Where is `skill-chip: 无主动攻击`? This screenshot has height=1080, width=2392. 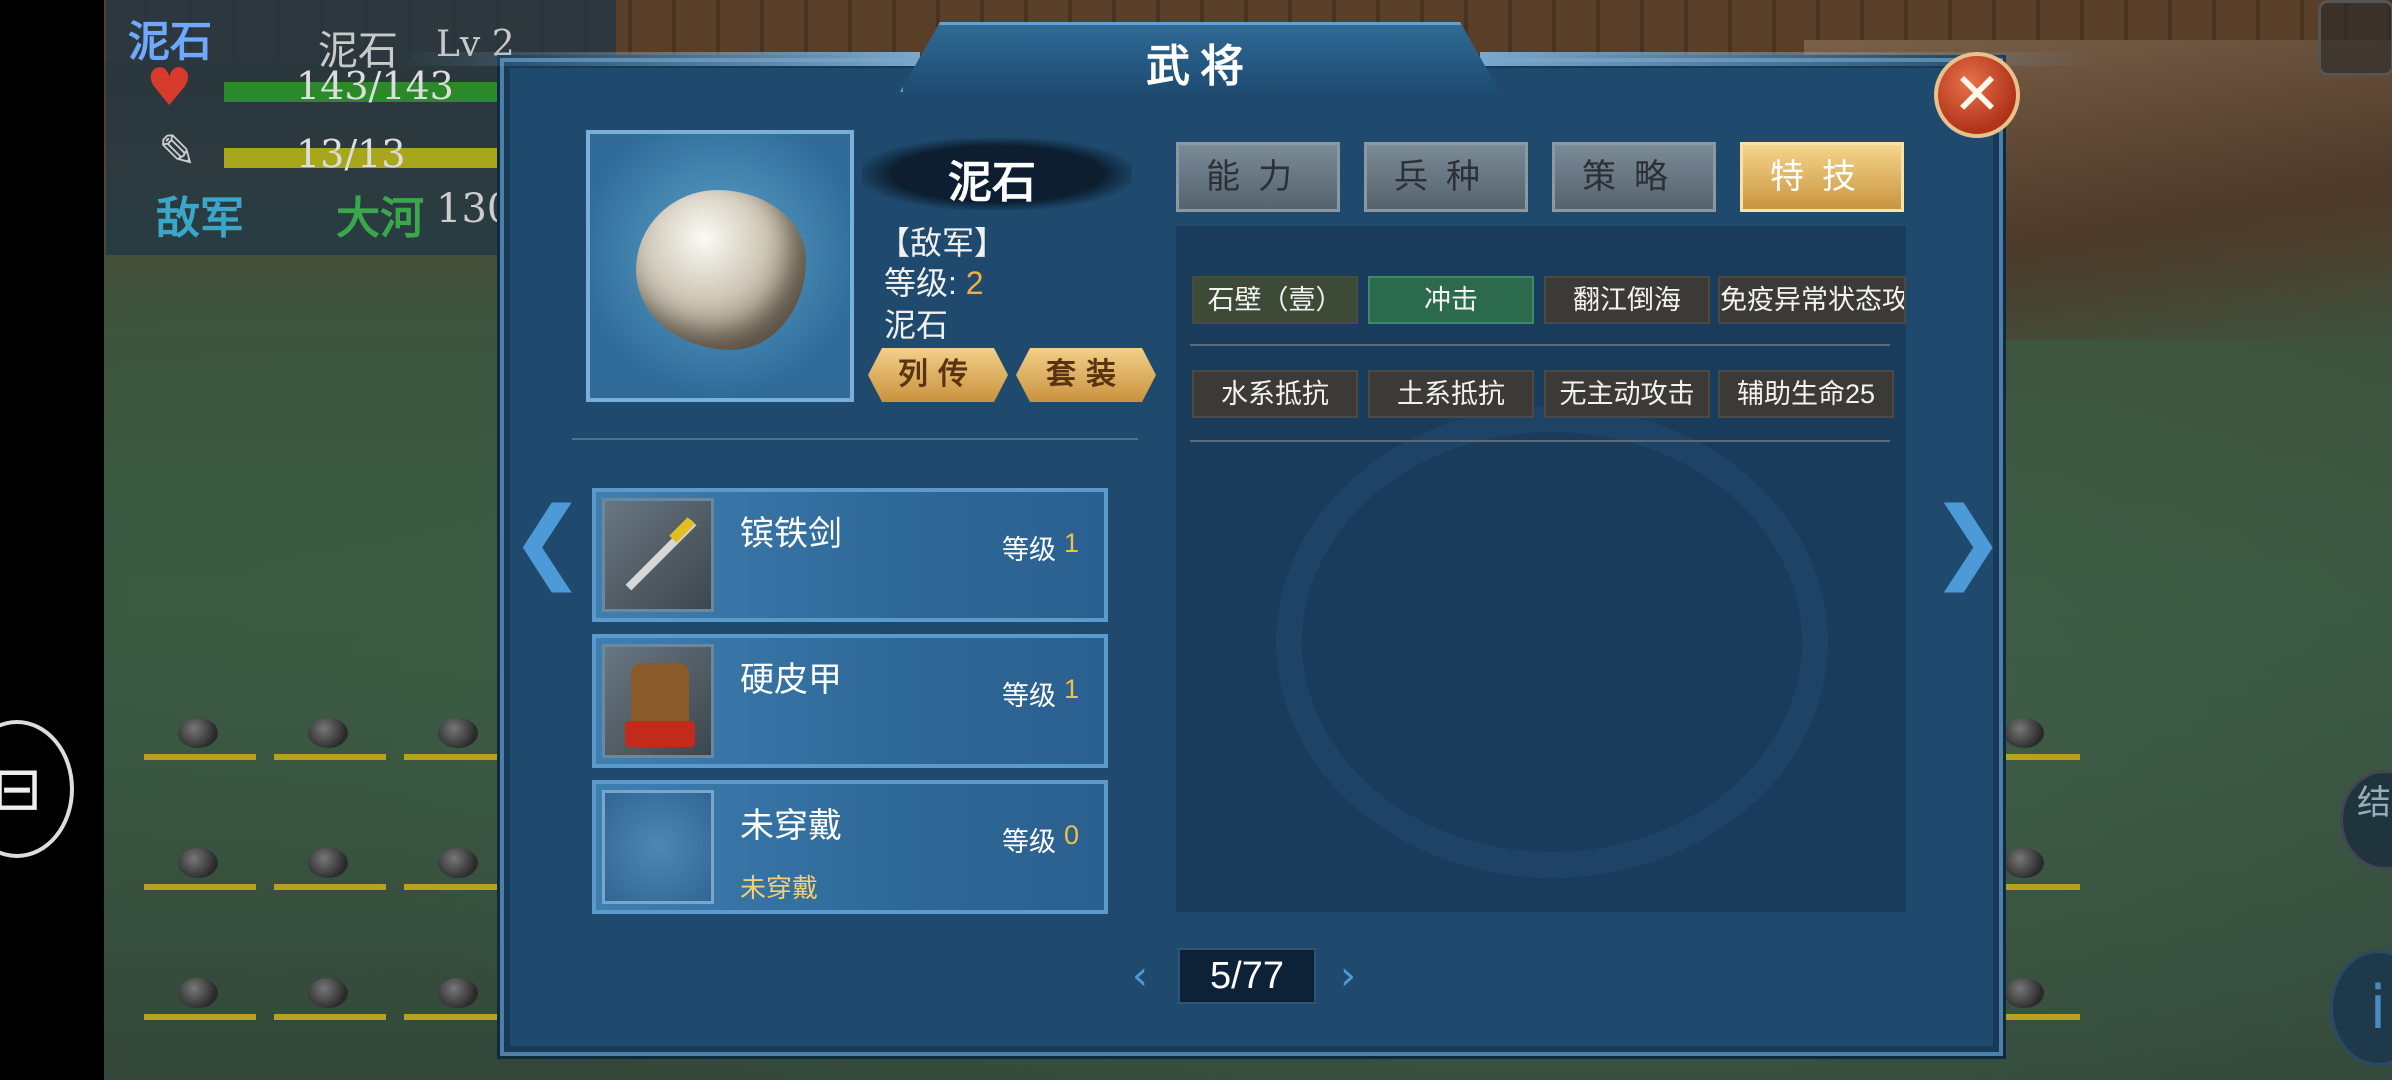
skill-chip: 无主动攻击 is located at coordinates (1627, 394).